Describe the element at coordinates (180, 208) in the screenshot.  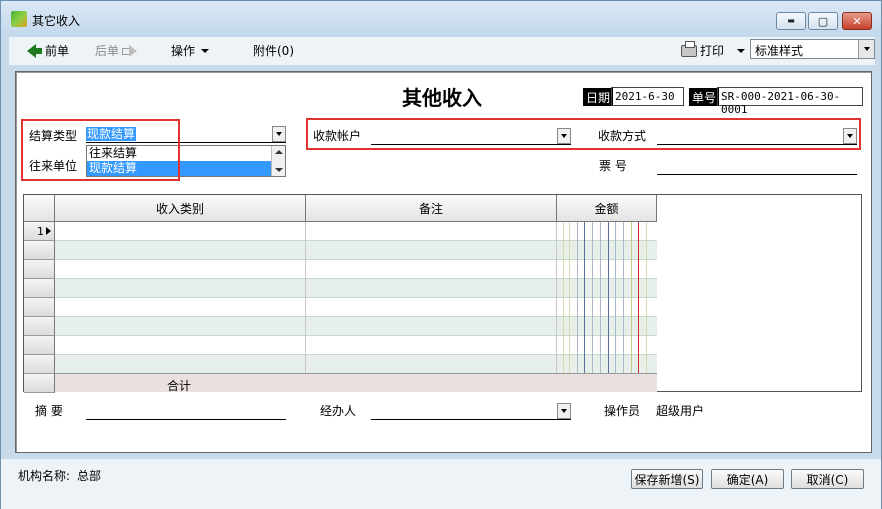
I see `column-header: 收入类别` at that location.